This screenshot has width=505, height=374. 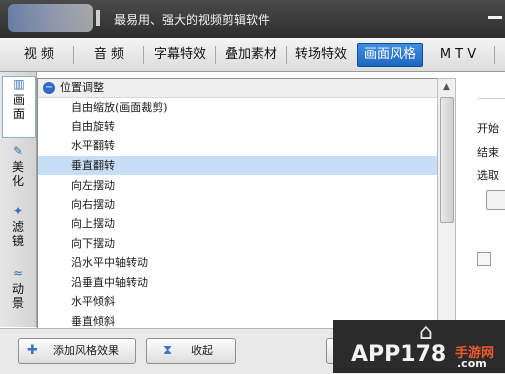 I want to click on list-item: 水平翻转, so click(x=237, y=145).